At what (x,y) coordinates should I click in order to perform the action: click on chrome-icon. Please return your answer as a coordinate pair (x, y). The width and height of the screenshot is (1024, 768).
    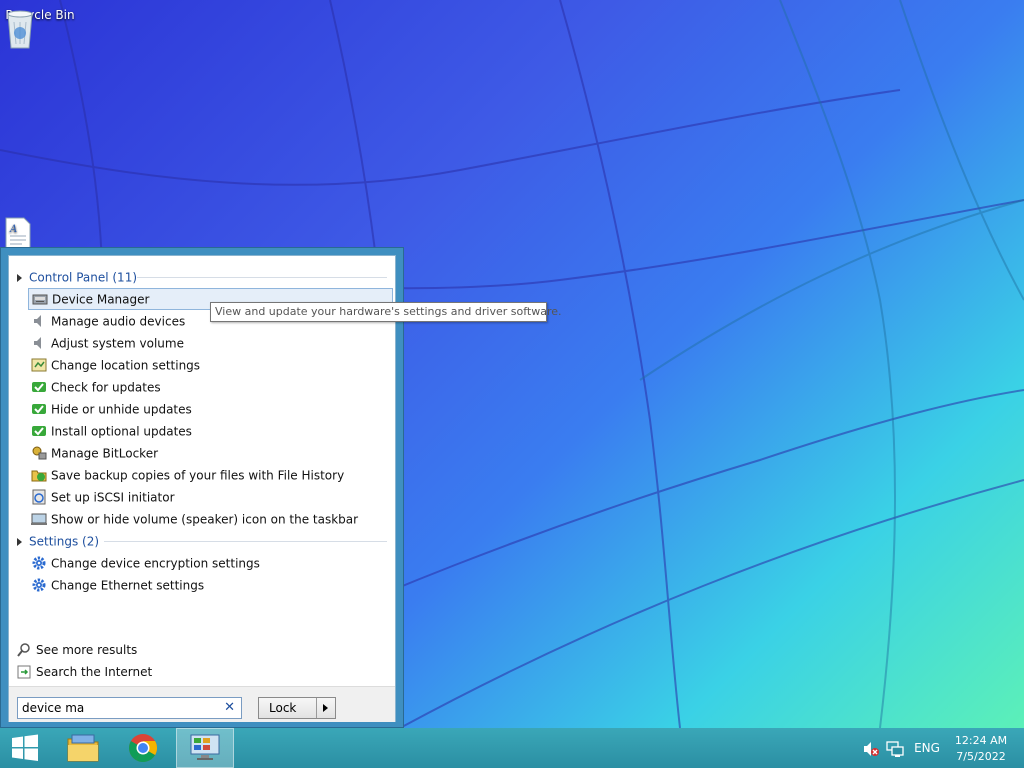
    Looking at the image, I should click on (143, 748).